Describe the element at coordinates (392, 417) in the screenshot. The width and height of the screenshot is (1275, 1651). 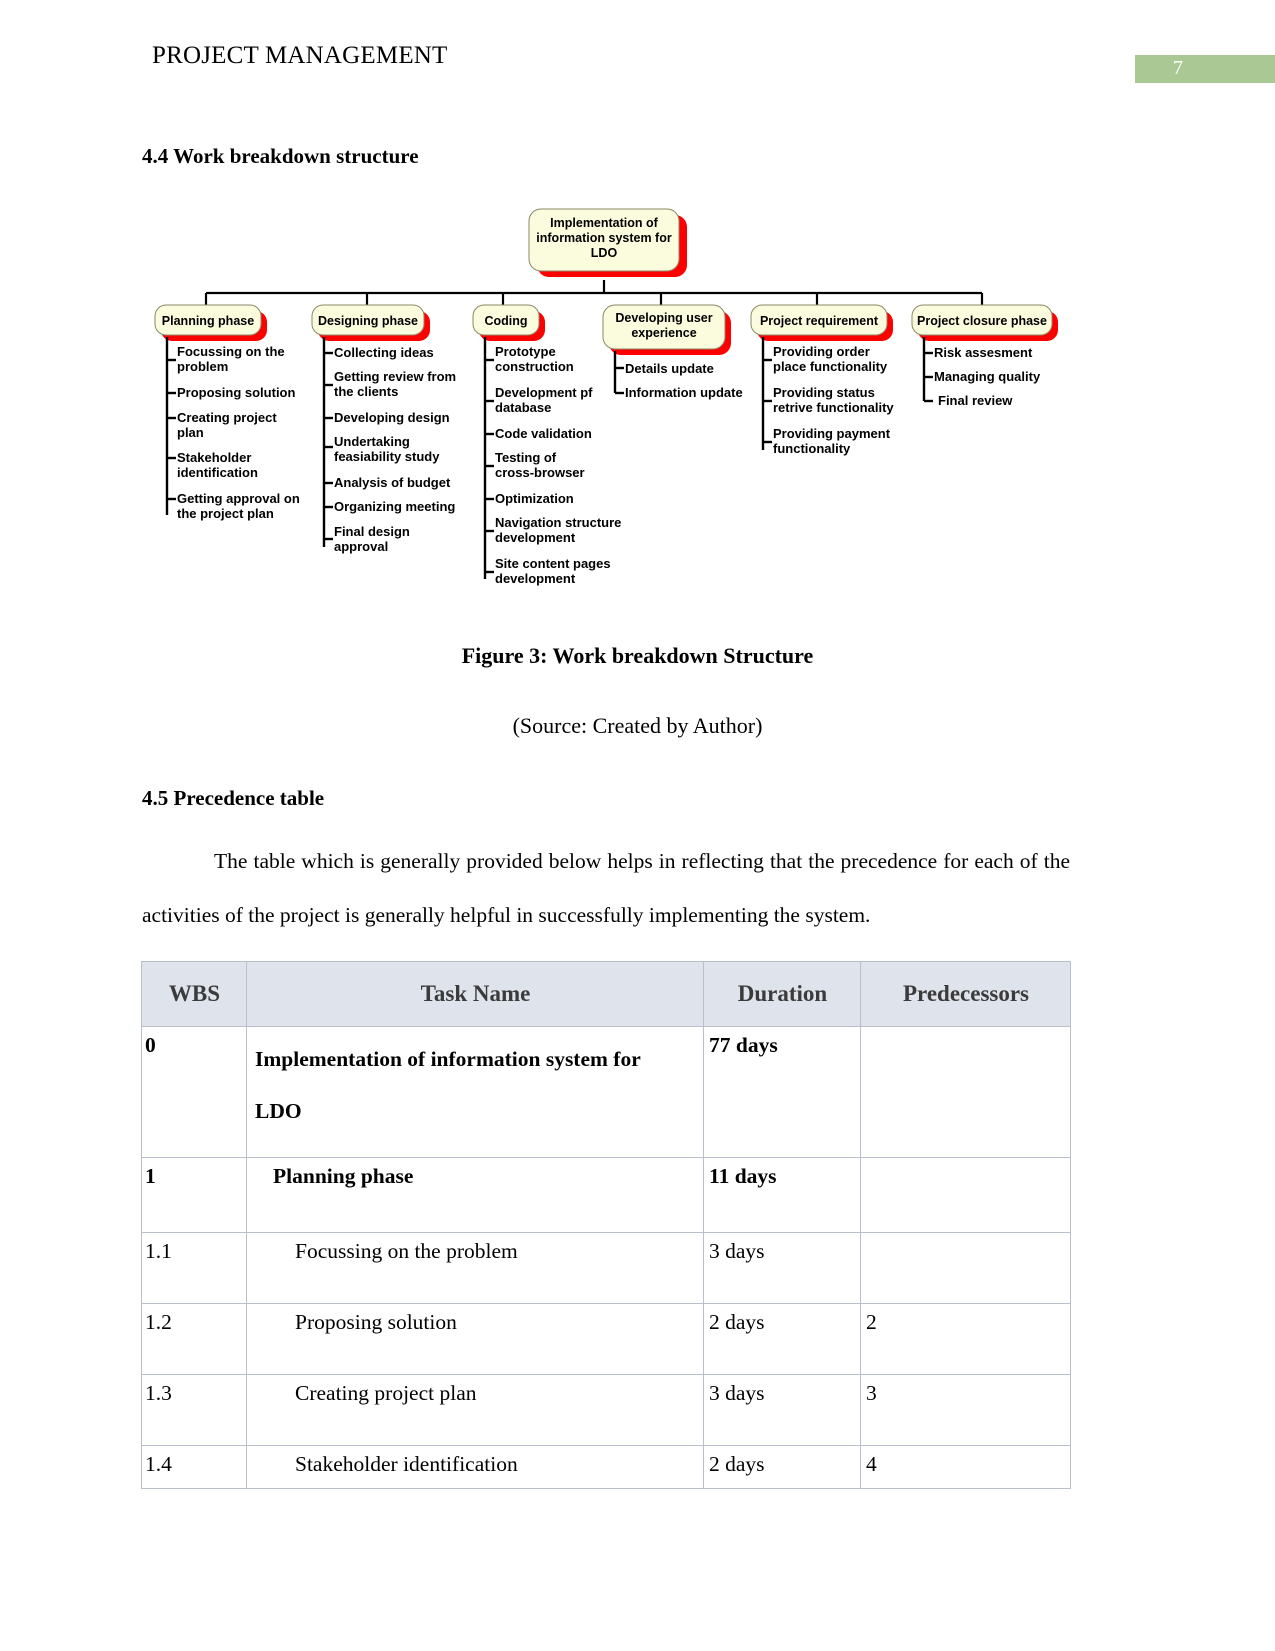
I see `wbs-leaf-label: Developing design` at that location.